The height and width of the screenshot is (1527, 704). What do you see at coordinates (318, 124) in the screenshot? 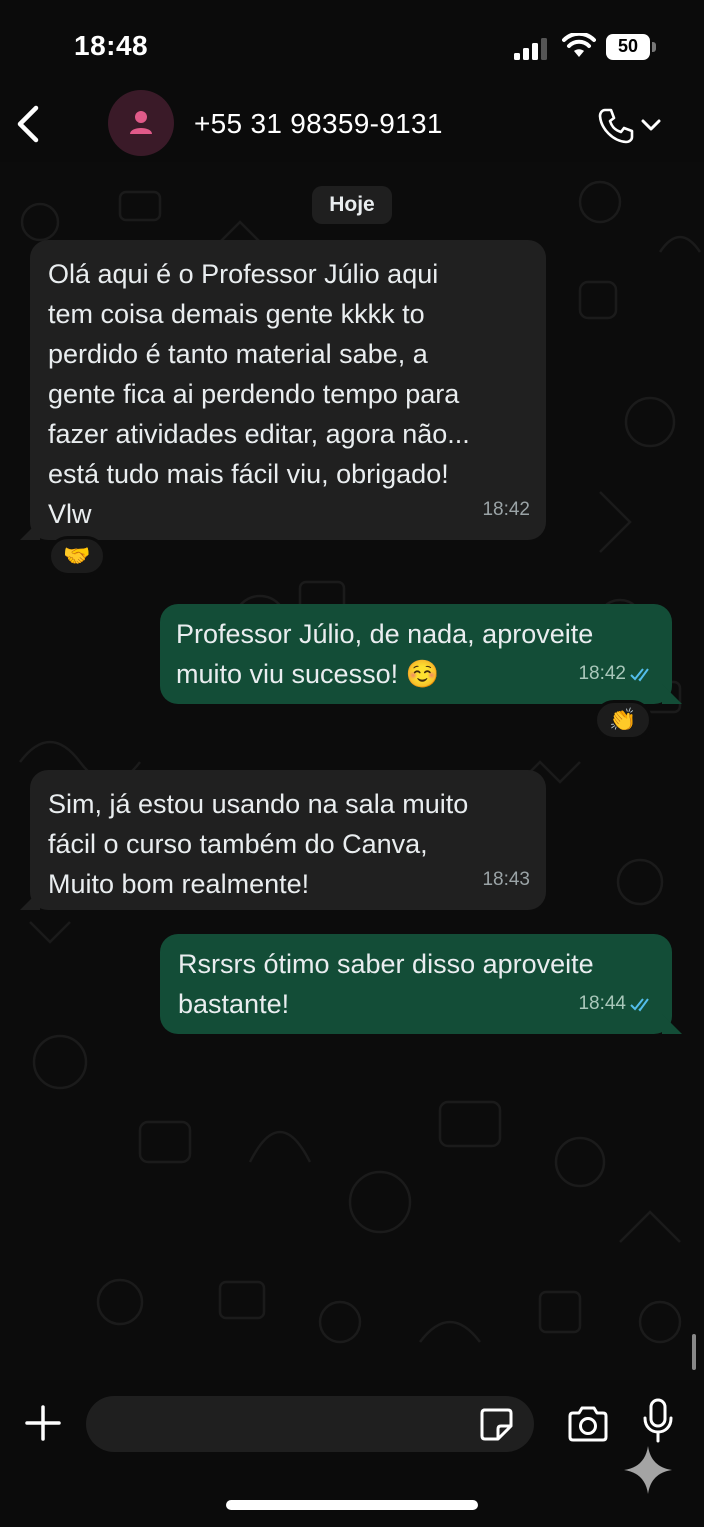
I see `contact-name: +55 31 98359-9131` at bounding box center [318, 124].